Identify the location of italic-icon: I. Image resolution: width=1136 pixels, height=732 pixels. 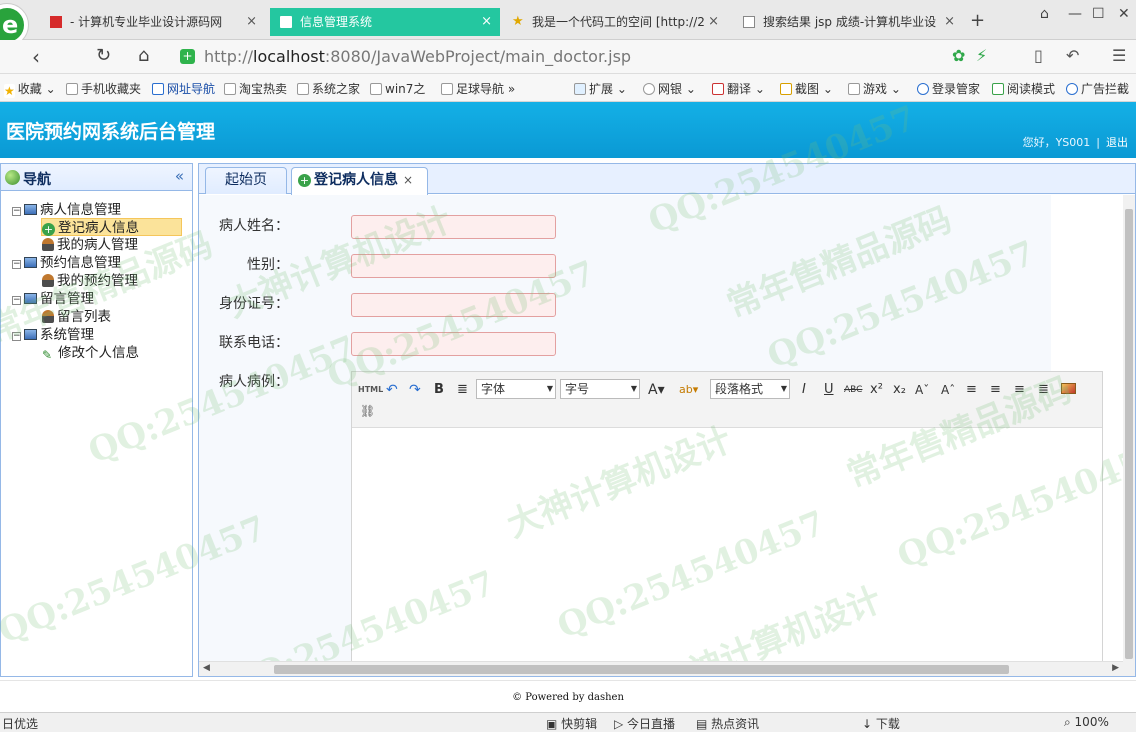
(804, 390).